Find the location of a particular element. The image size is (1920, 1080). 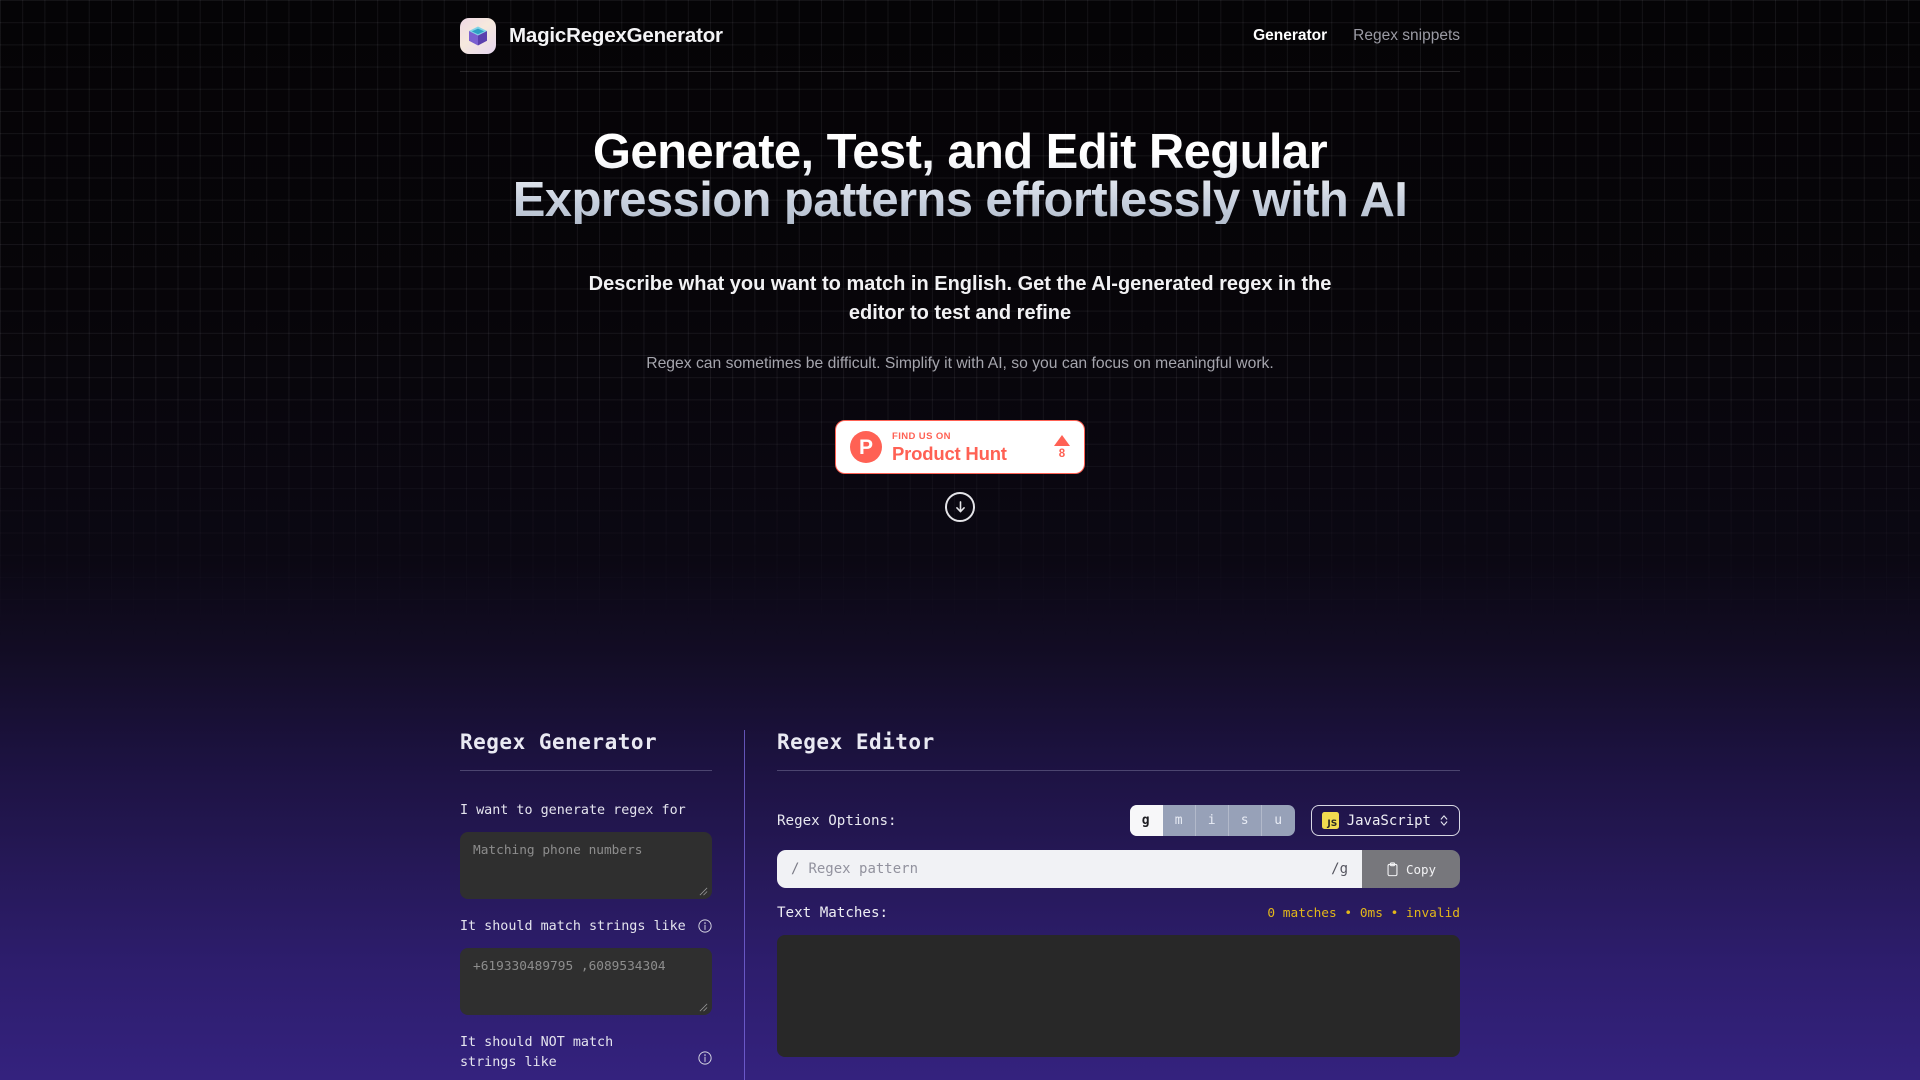

brand: MagicRegexGenerator is located at coordinates (591, 35).